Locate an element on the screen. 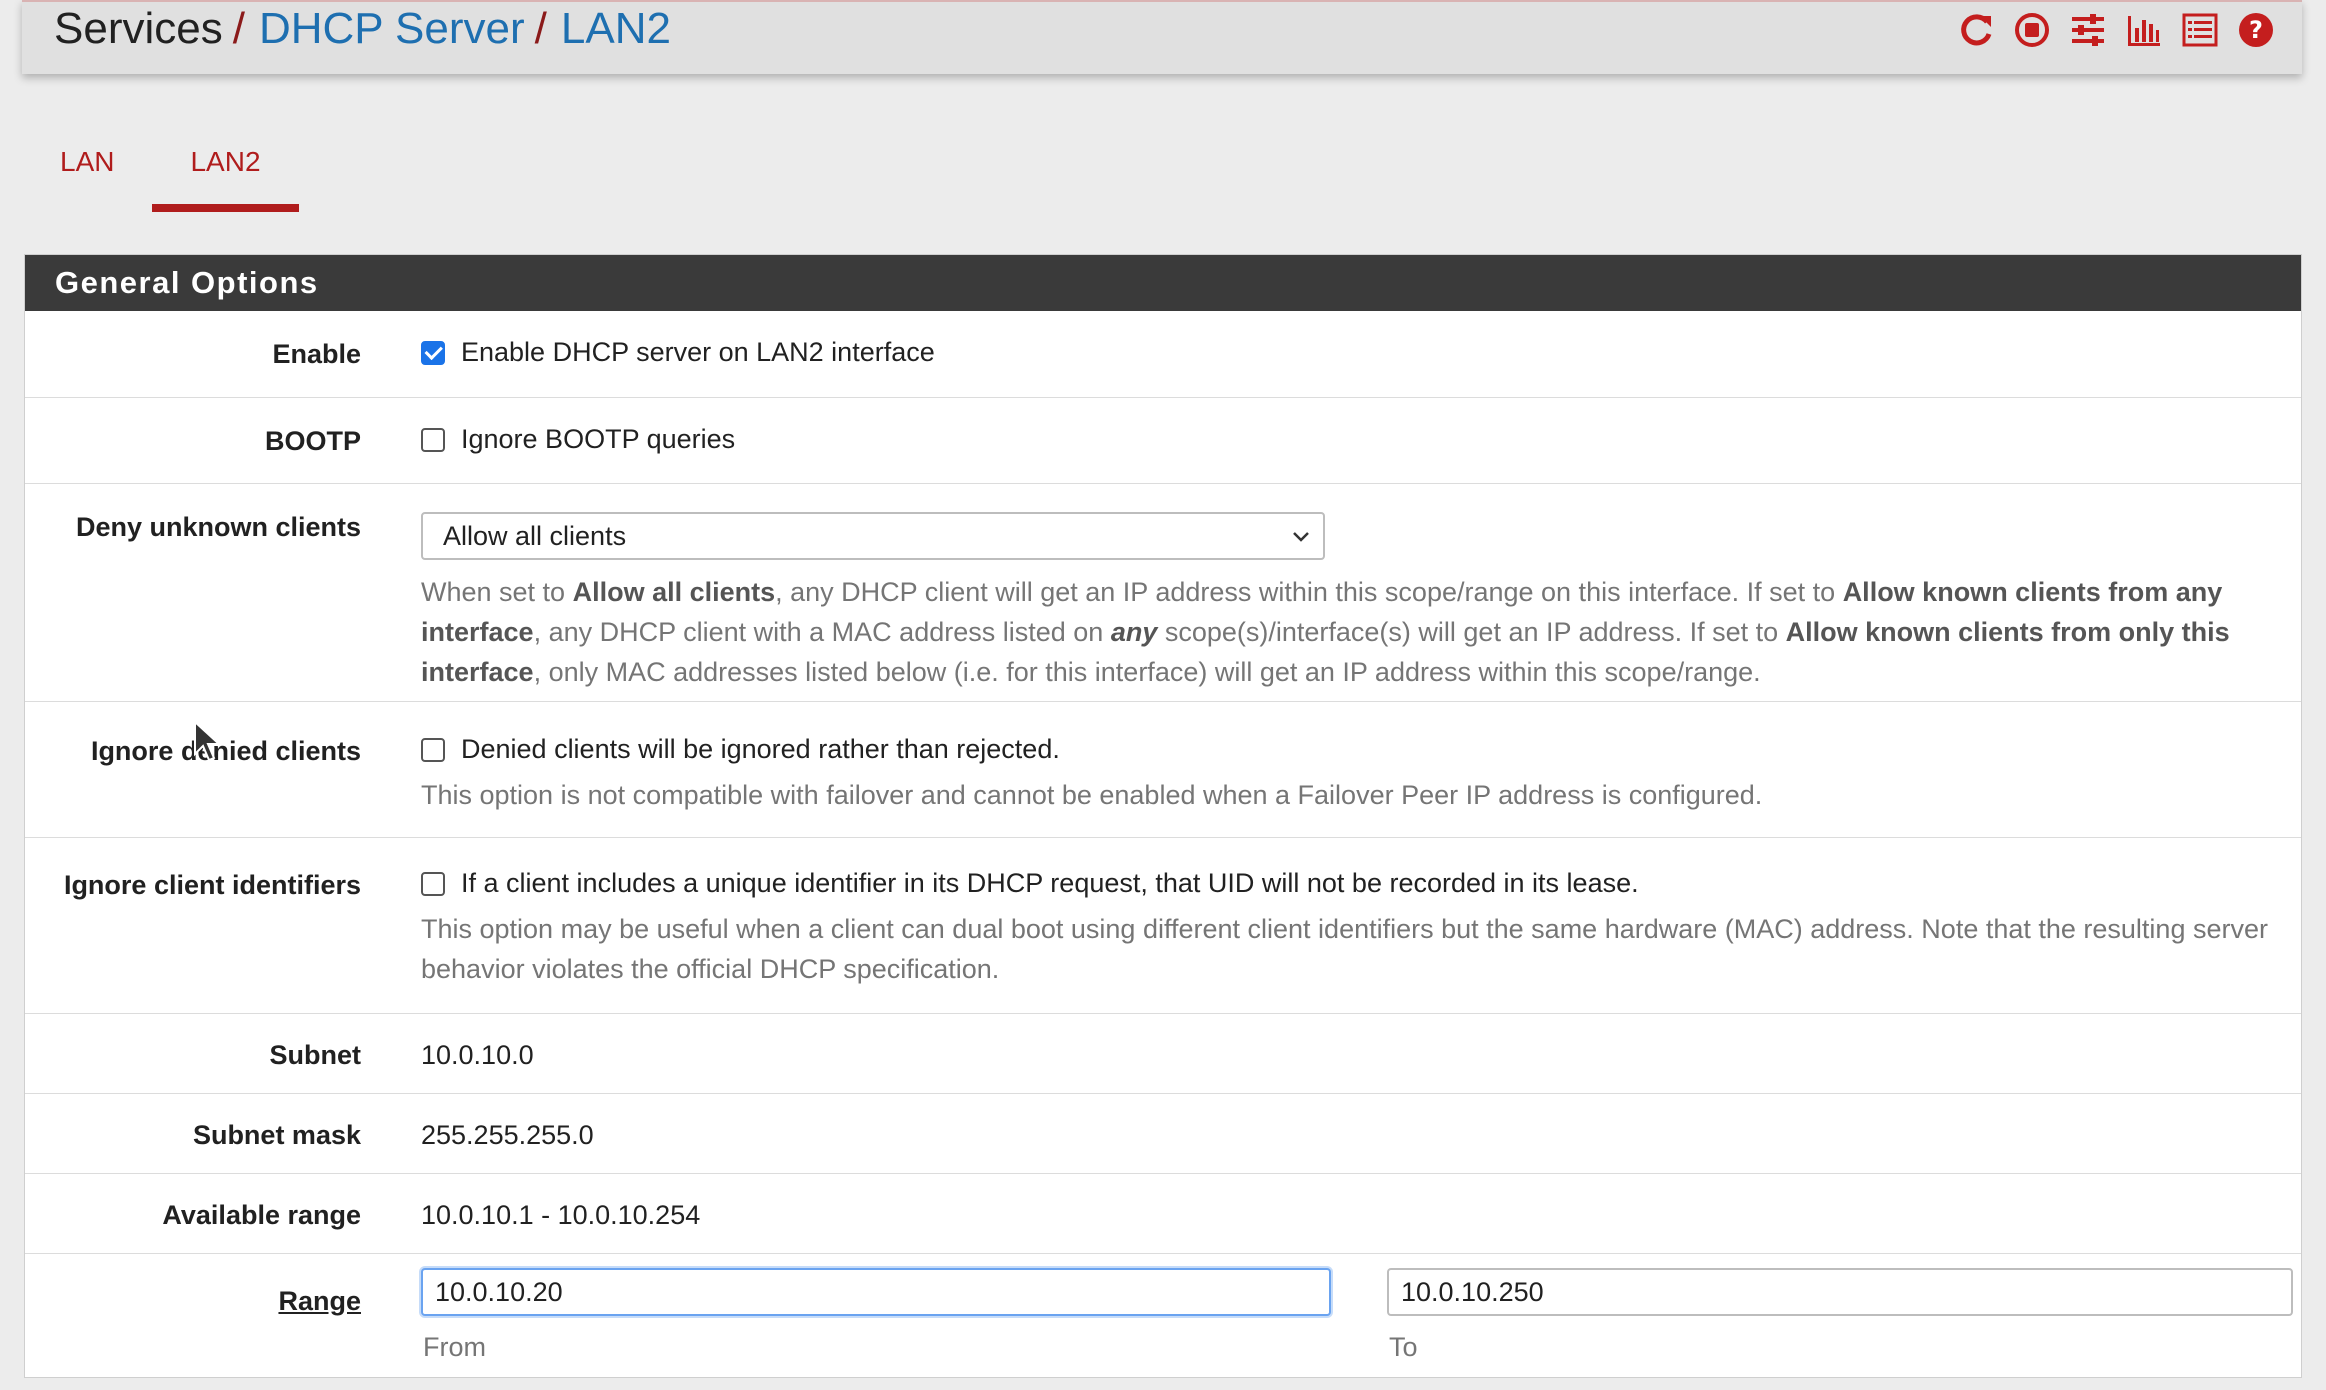 The height and width of the screenshot is (1390, 2326). subnet-mask-row: Subnet mask 255.255.255.0 is located at coordinates (1163, 1133).